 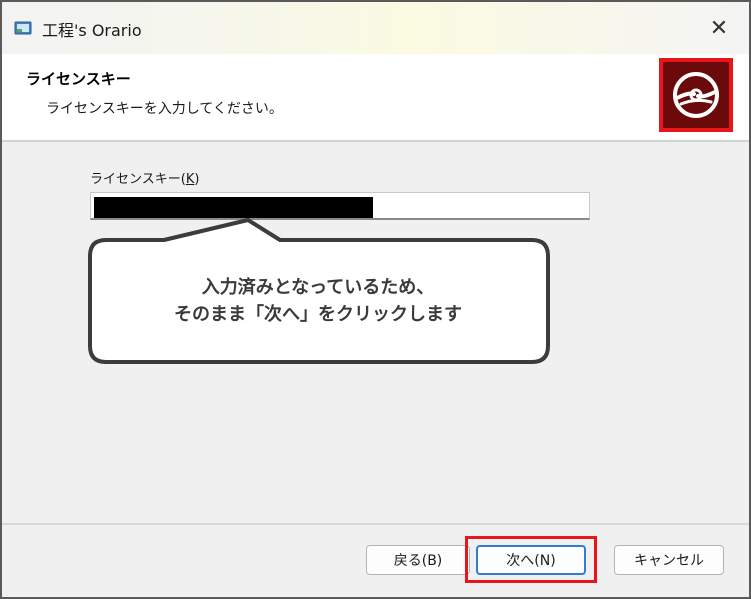 I want to click on cancel-button: キャンセル, so click(x=669, y=560).